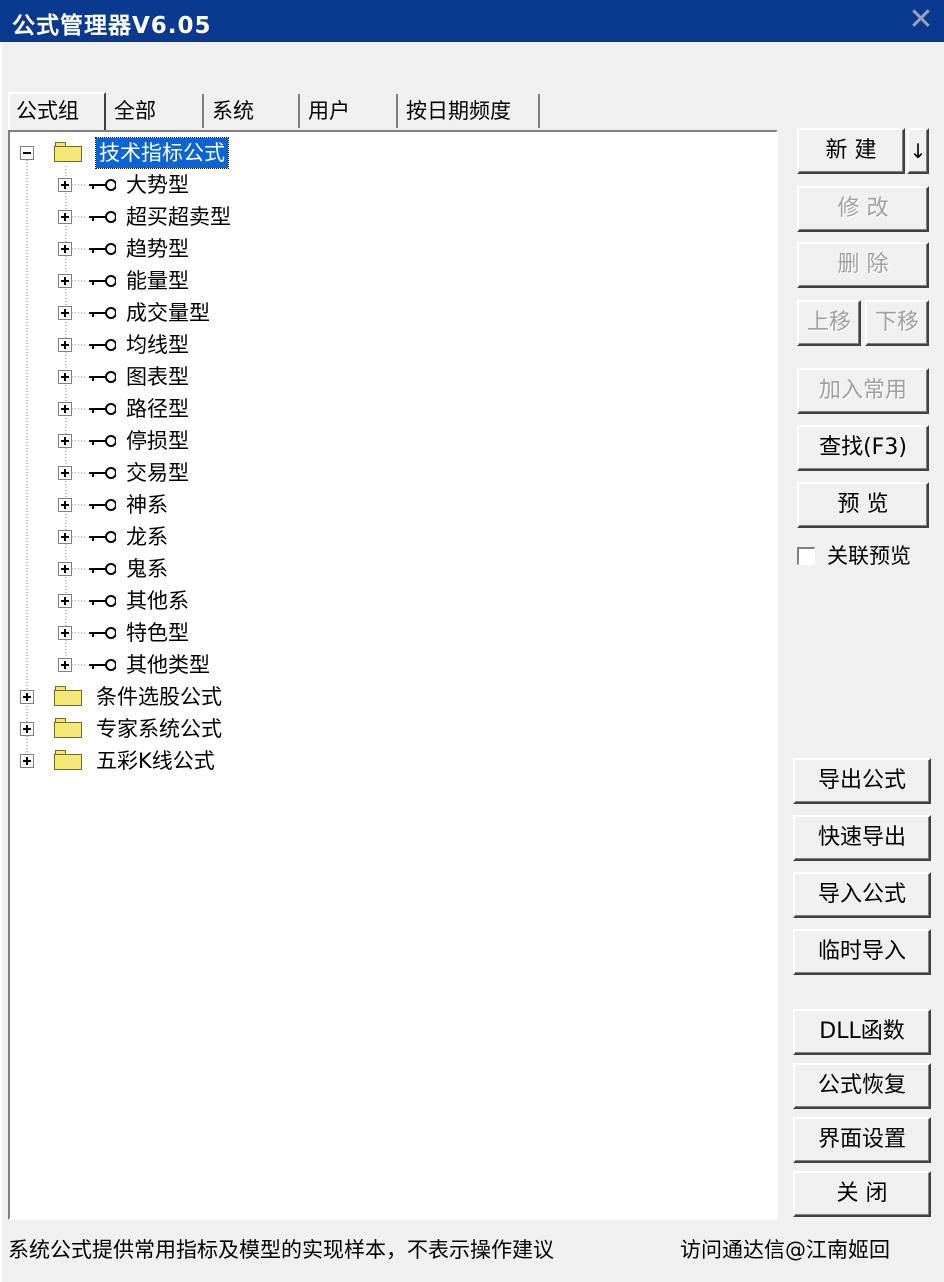 This screenshot has width=944, height=1282. Describe the element at coordinates (157, 377) in the screenshot. I see `tree-node-label: 图表型` at that location.